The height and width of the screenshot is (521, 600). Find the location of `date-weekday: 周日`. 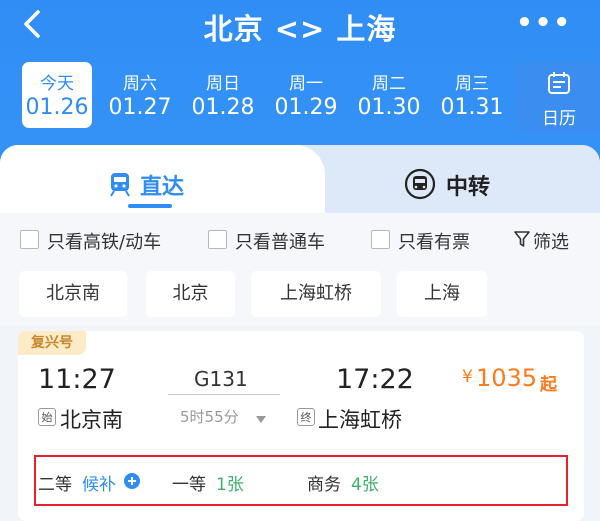

date-weekday: 周日 is located at coordinates (223, 84).